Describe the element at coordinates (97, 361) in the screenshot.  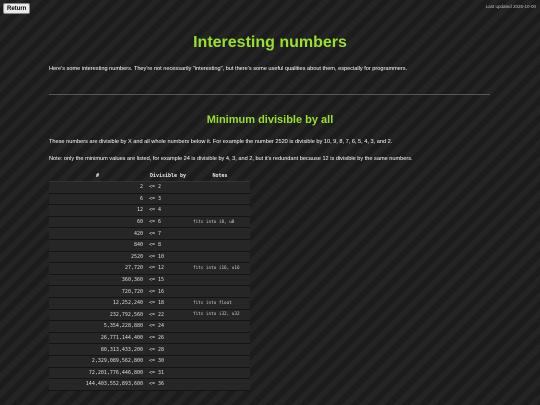
I see `number-cell: 2,329,089,562,800` at that location.